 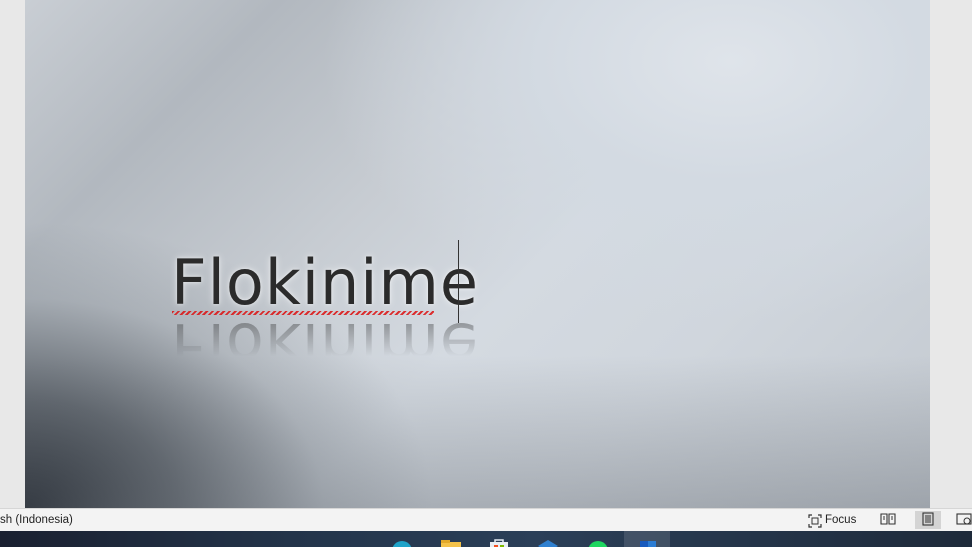 I want to click on focus-label: Focus, so click(x=841, y=520).